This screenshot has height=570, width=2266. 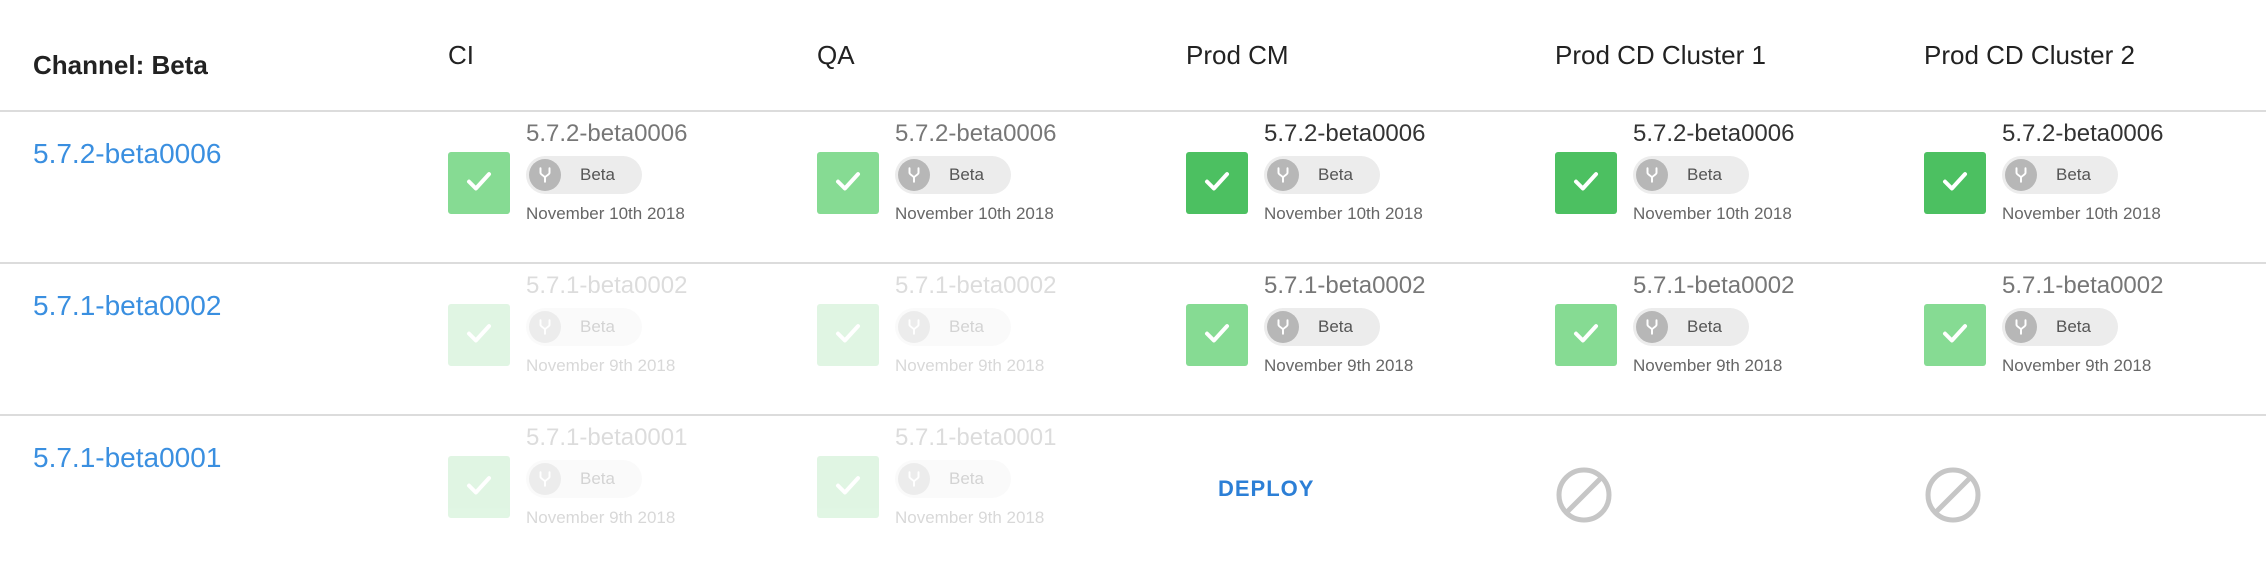 What do you see at coordinates (461, 55) in the screenshot?
I see `column-header-ci: CI` at bounding box center [461, 55].